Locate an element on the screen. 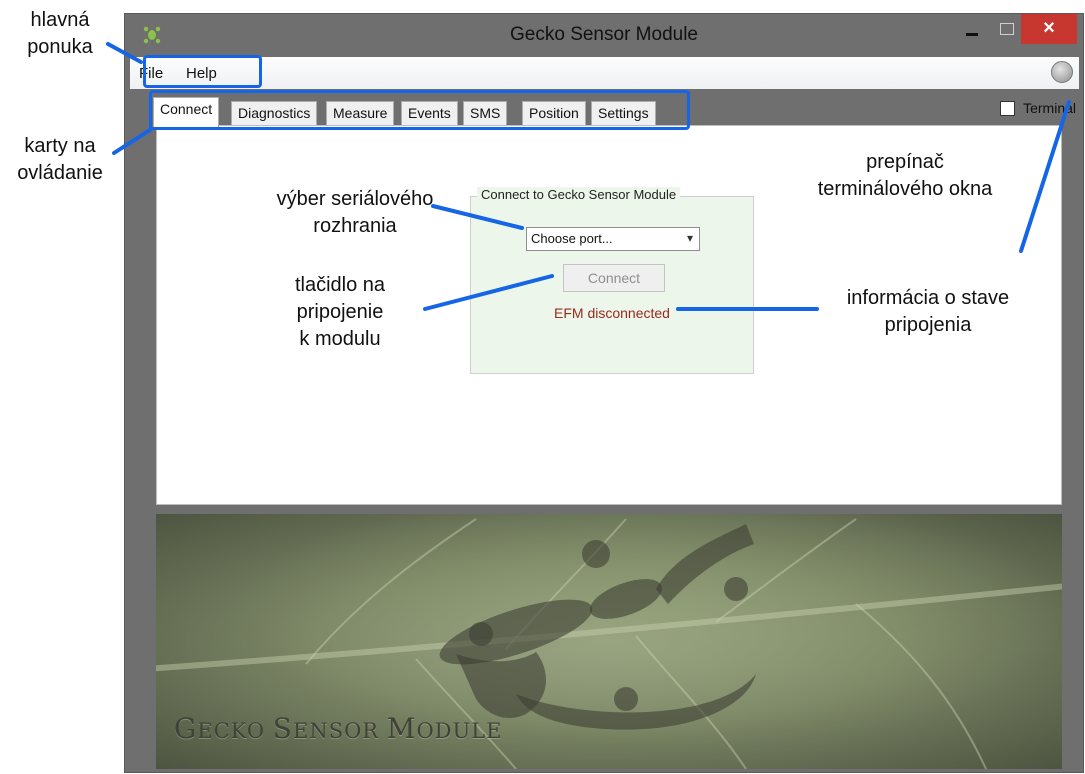 This screenshot has width=1085, height=774. terminal-toggle: Terminal is located at coordinates (1038, 108).